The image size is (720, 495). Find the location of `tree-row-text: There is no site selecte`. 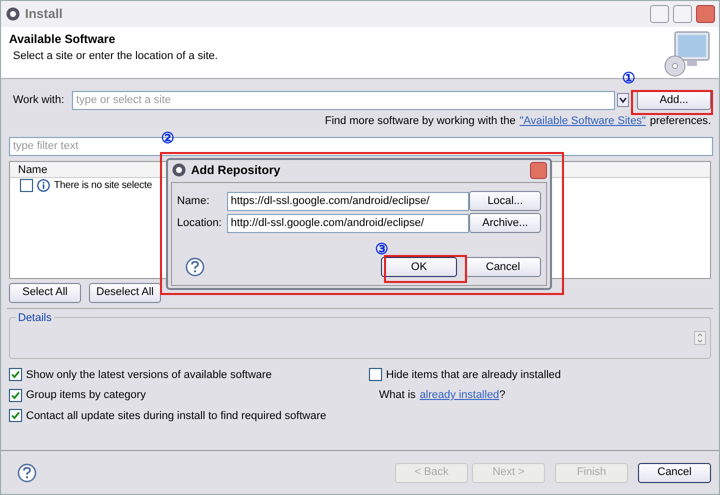

tree-row-text: There is no site selecte is located at coordinates (103, 185).